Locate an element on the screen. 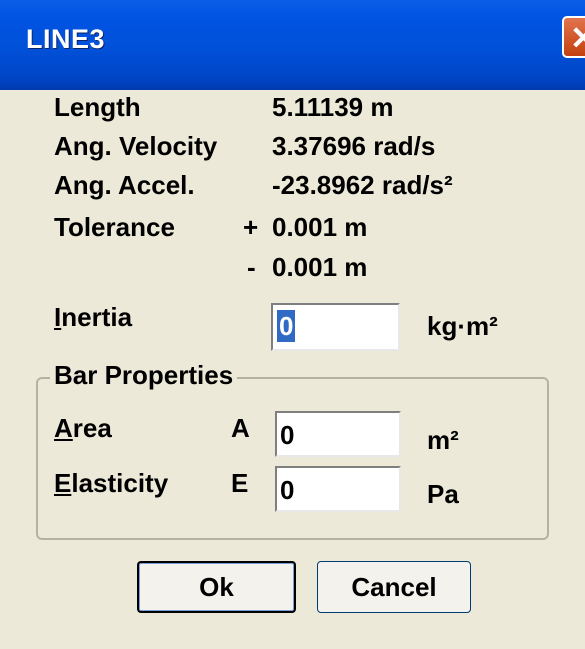  ok-button: Ok is located at coordinates (216, 587).